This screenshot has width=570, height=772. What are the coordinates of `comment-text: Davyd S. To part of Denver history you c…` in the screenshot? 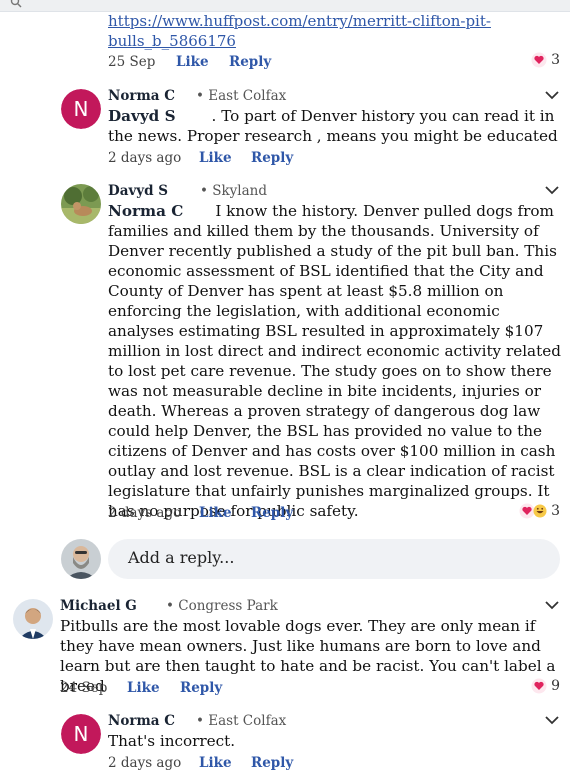 It's located at (333, 126).